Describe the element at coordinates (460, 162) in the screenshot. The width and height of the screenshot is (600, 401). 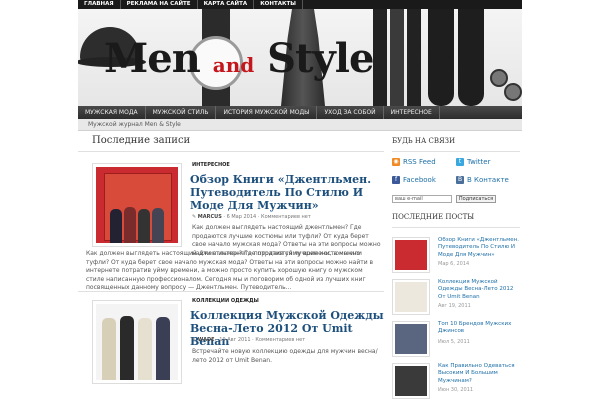
I see `twitter-icon: t` at that location.